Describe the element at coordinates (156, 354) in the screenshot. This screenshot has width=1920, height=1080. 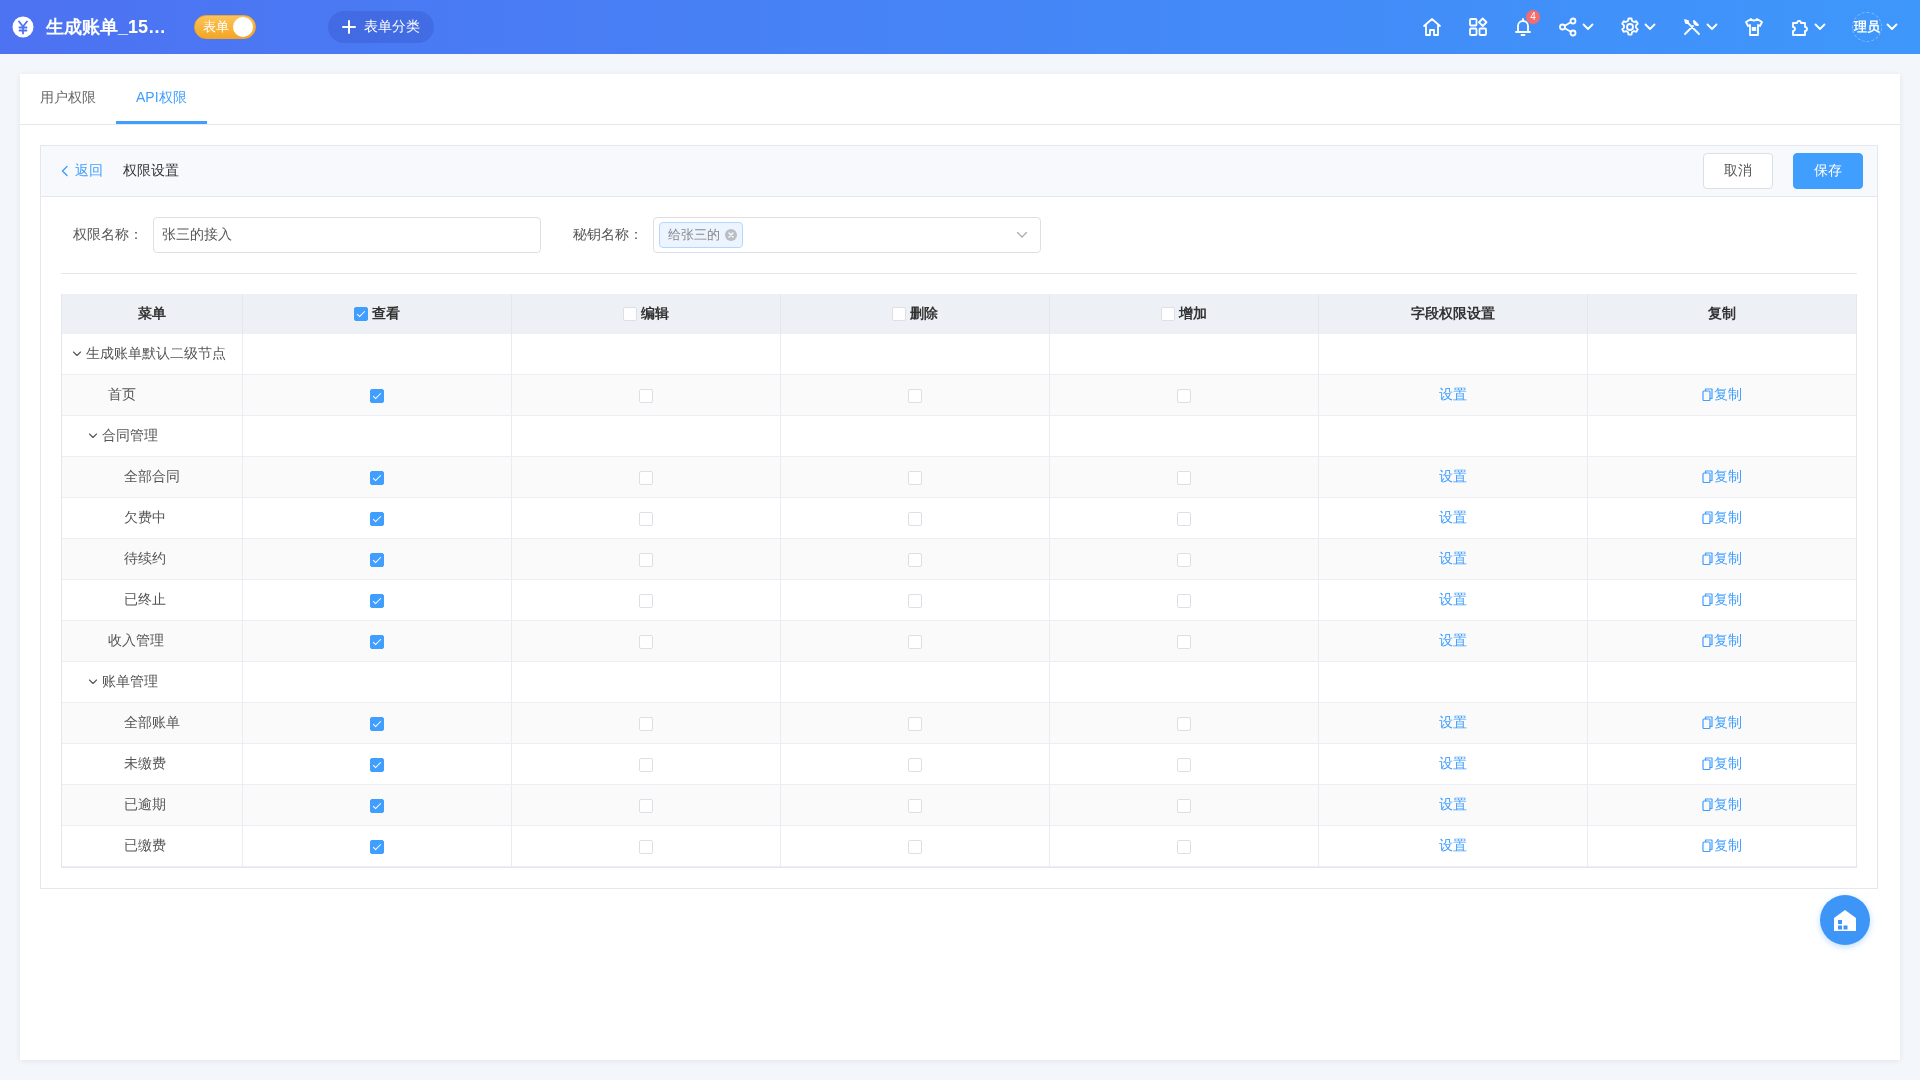
I see `menu-name: 生成账单默认二级节点` at that location.